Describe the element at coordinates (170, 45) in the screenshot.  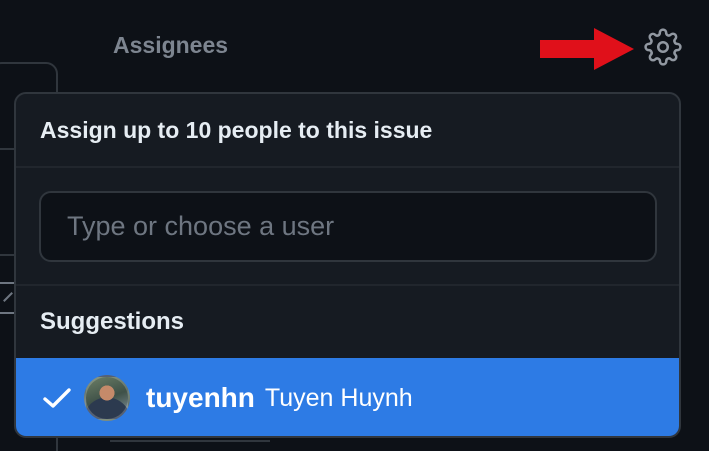
I see `assignees-heading: Assignees` at that location.